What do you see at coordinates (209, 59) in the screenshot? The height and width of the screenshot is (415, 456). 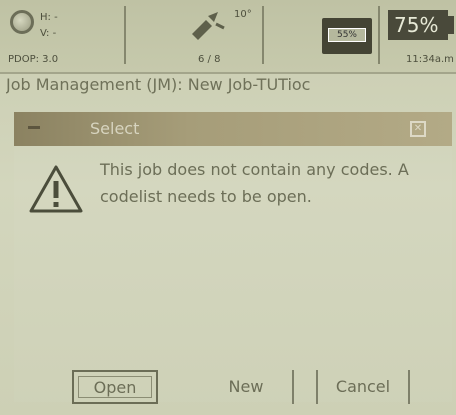 I see `satellite-count: 6 / 8` at bounding box center [209, 59].